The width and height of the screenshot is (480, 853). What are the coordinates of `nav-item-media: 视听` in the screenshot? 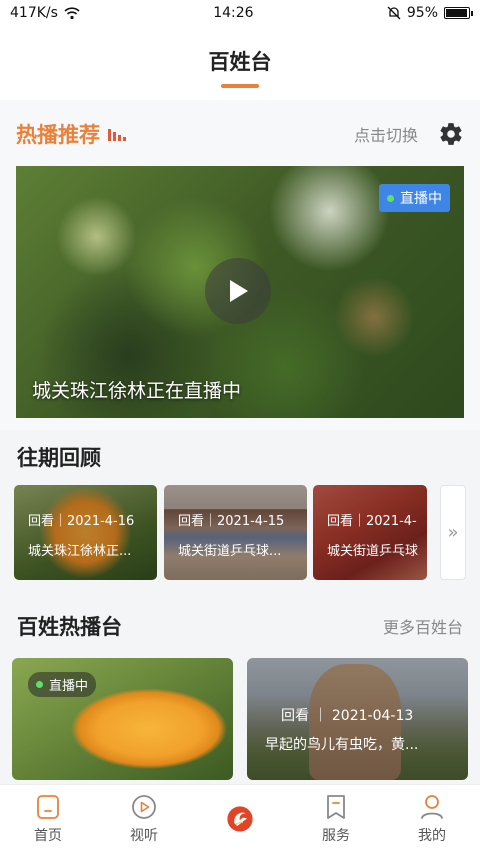 It's located at (144, 819).